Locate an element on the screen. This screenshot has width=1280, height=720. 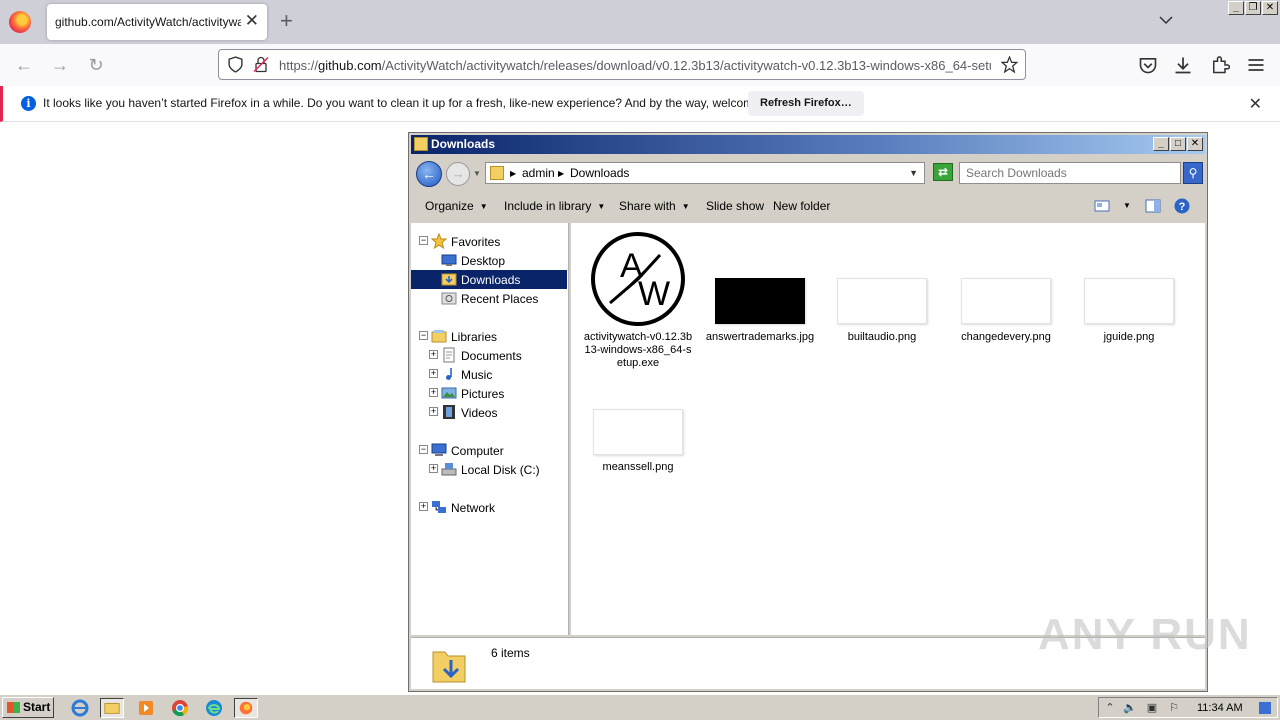
firefox-icon is located at coordinates (246, 708).